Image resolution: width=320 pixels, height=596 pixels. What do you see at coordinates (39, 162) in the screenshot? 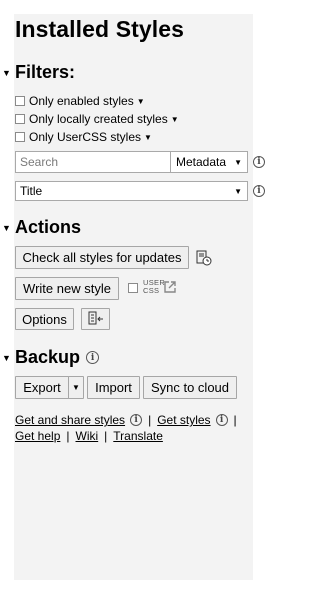
I see `search-placeholder: Search` at bounding box center [39, 162].